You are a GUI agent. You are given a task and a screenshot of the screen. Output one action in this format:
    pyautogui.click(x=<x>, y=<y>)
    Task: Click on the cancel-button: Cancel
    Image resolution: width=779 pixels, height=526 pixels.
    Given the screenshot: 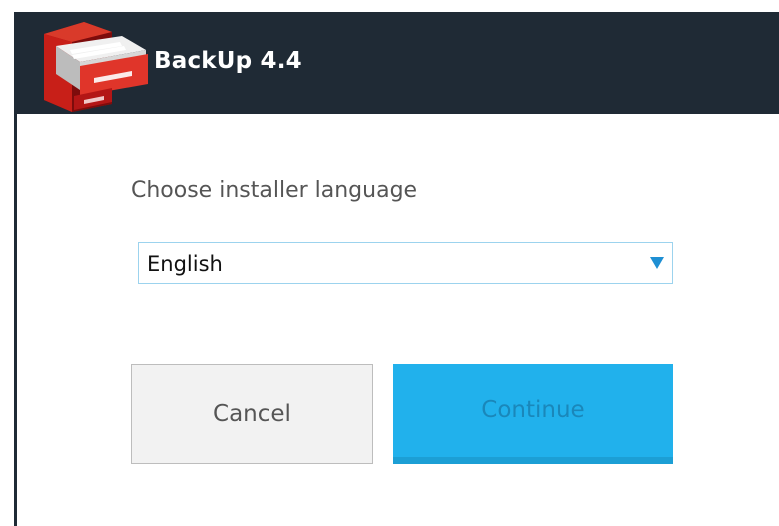 What is the action you would take?
    pyautogui.click(x=252, y=414)
    